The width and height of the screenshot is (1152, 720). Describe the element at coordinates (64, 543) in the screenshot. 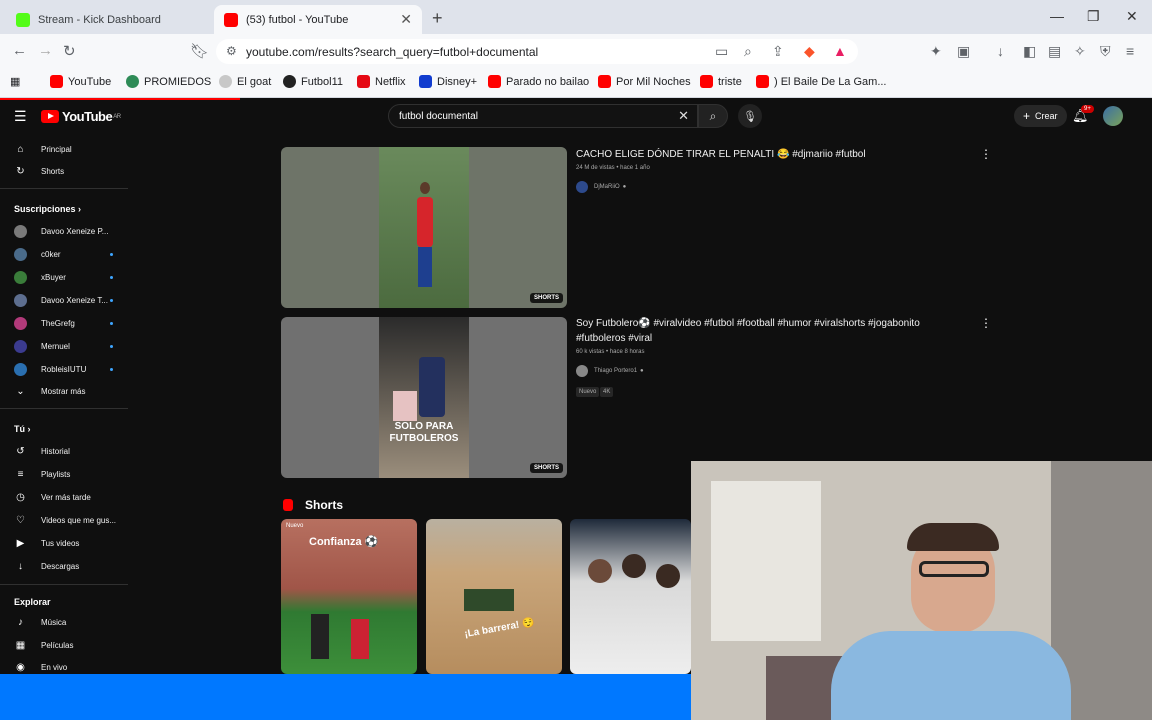

I see `sidebar-item-tus-videos: ▶ Tus videos` at that location.